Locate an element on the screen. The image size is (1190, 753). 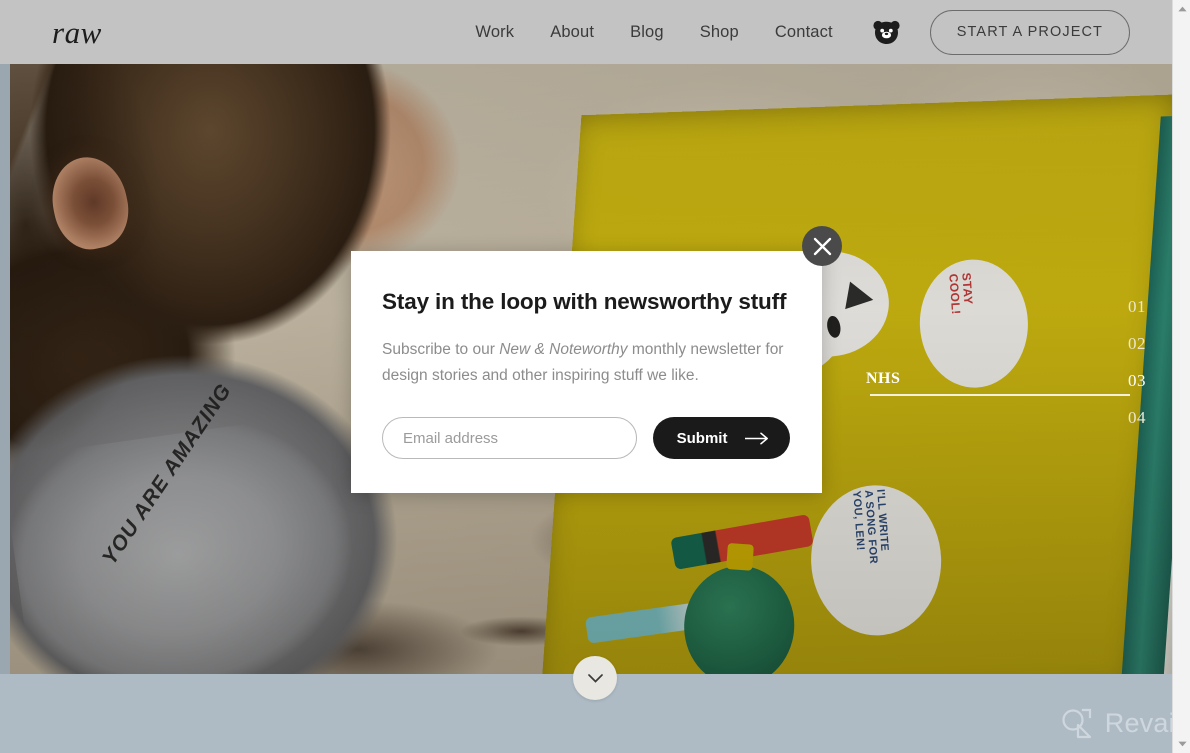
modal-title: Stay in the loop with newsworthy stuff is located at coordinates (584, 301).